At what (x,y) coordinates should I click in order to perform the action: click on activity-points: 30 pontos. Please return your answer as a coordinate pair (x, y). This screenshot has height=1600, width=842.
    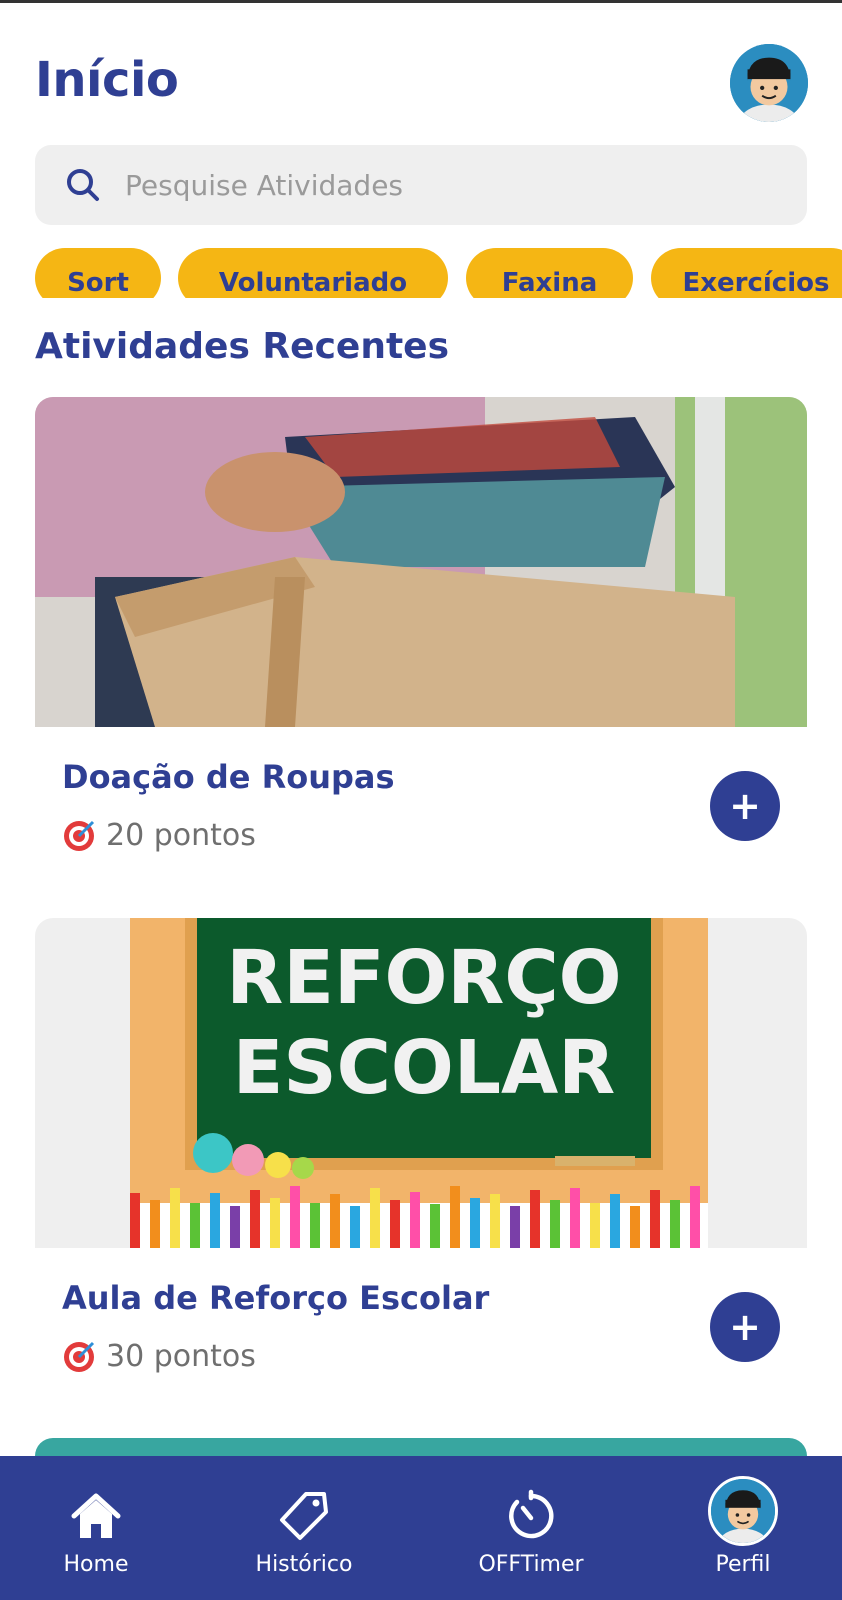
    Looking at the image, I should click on (159, 1356).